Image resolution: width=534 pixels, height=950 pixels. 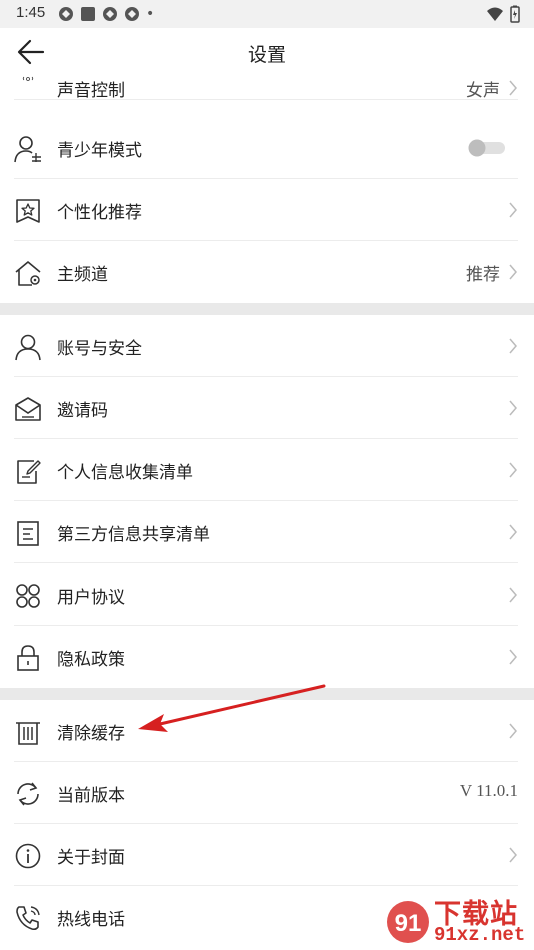 I want to click on trash-icon, so click(x=28, y=733).